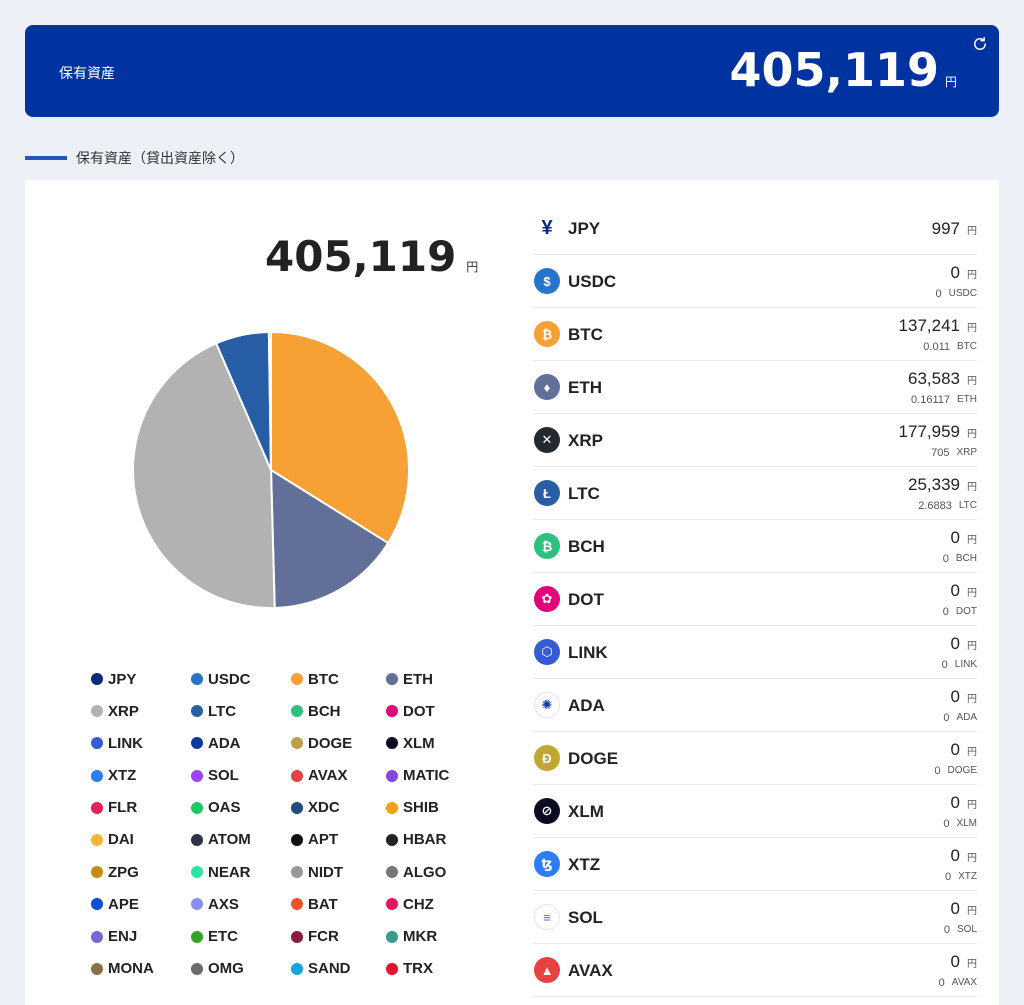 The image size is (1024, 1005). I want to click on legend-item: ADA, so click(241, 743).